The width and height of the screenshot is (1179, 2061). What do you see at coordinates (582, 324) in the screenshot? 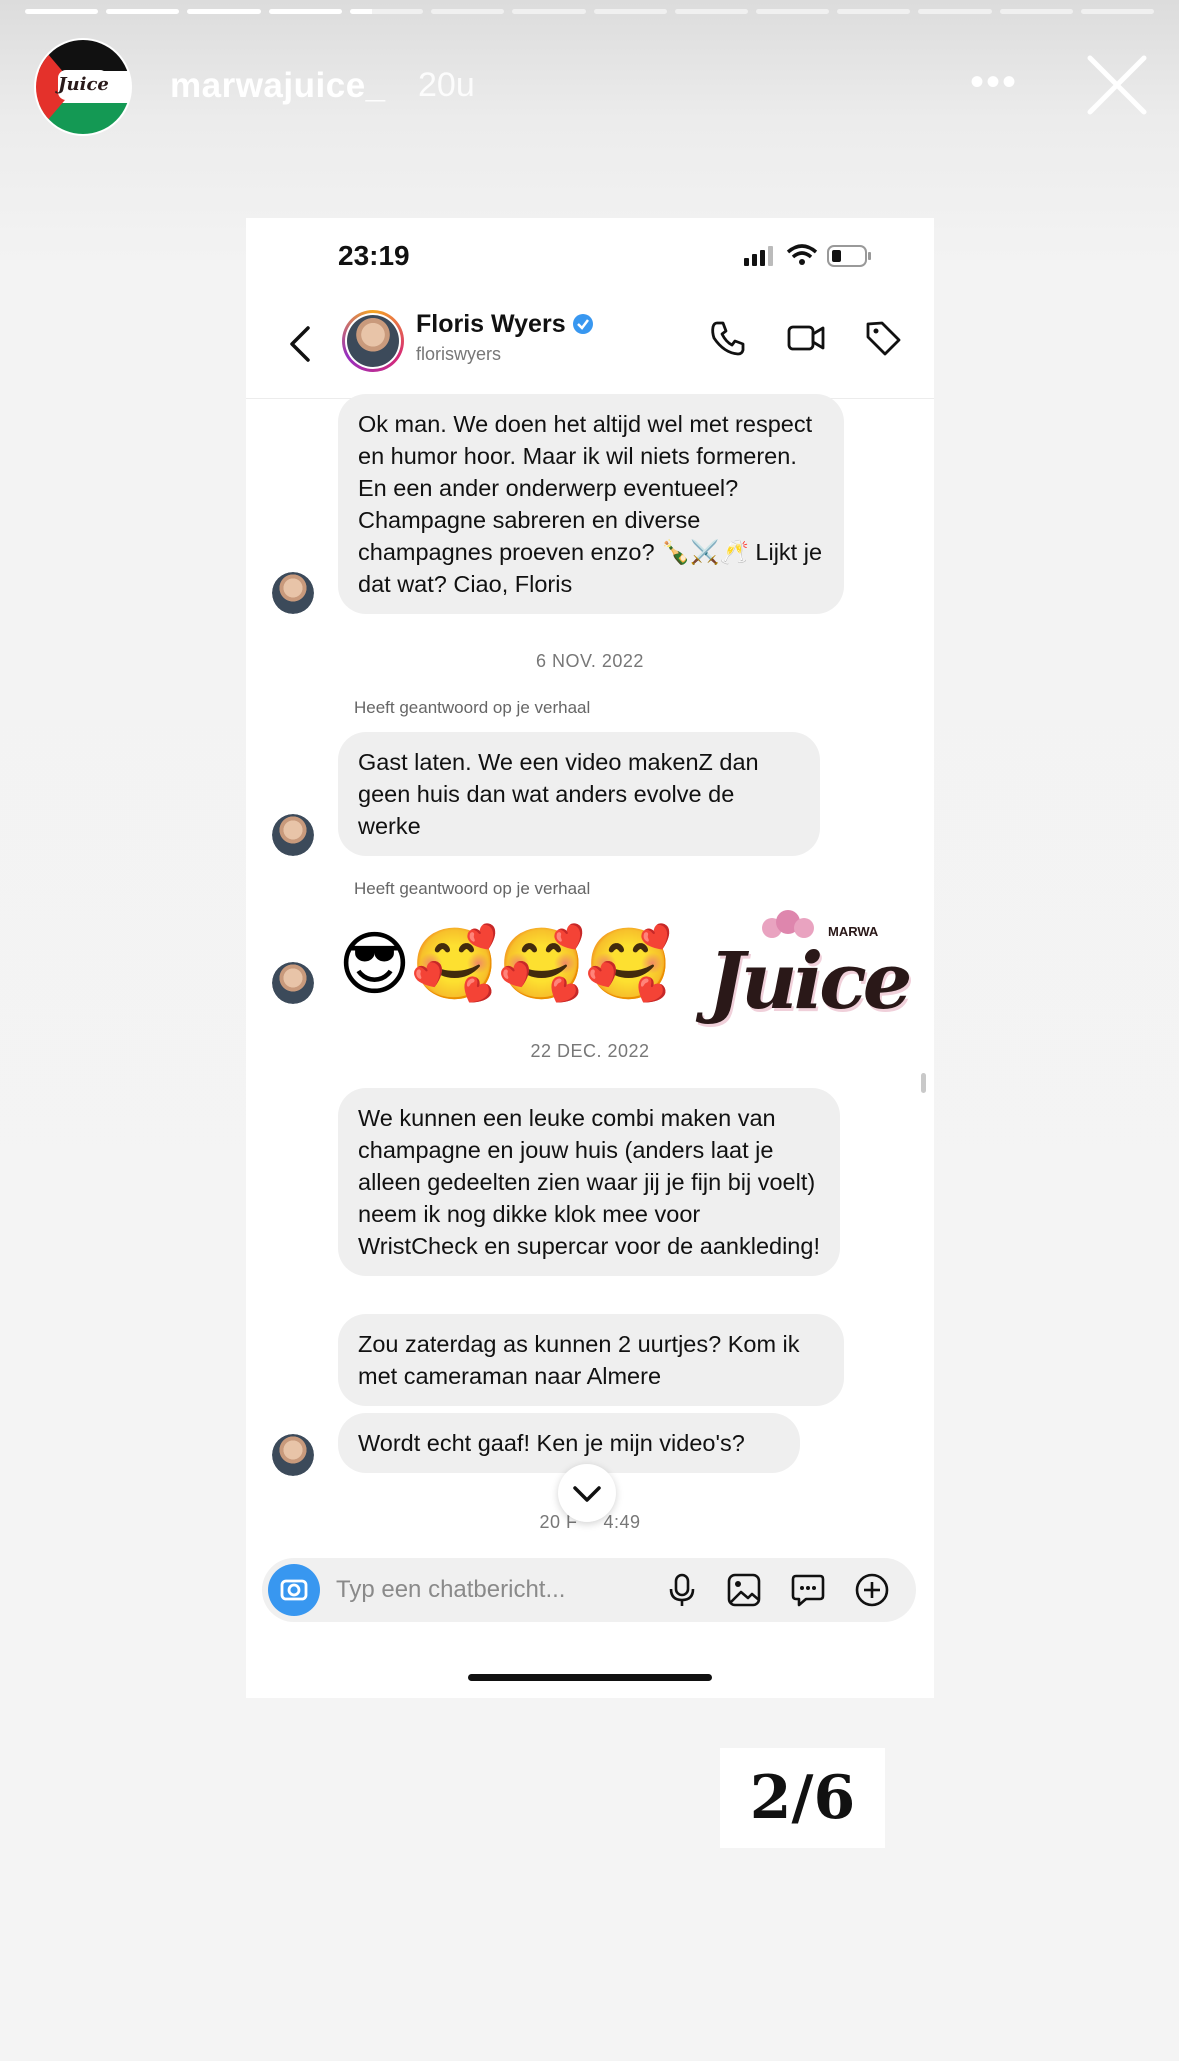
I see `verified-badge-icon` at bounding box center [582, 324].